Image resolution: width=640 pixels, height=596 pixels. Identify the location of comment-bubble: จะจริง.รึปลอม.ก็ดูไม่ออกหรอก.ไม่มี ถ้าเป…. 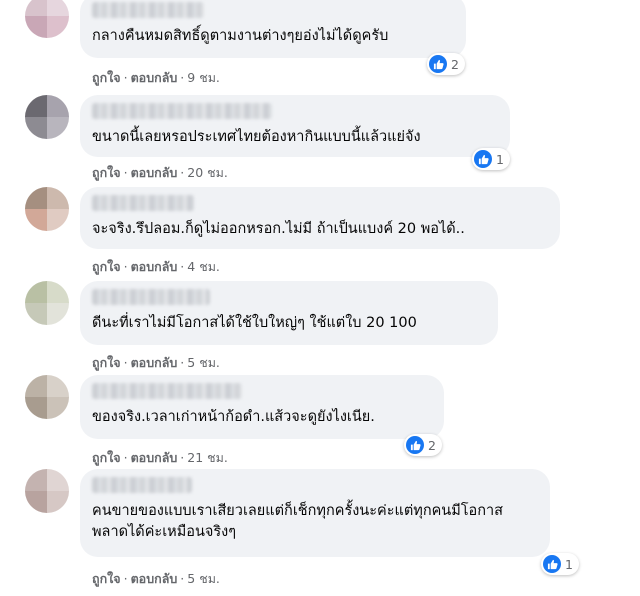
(320, 218).